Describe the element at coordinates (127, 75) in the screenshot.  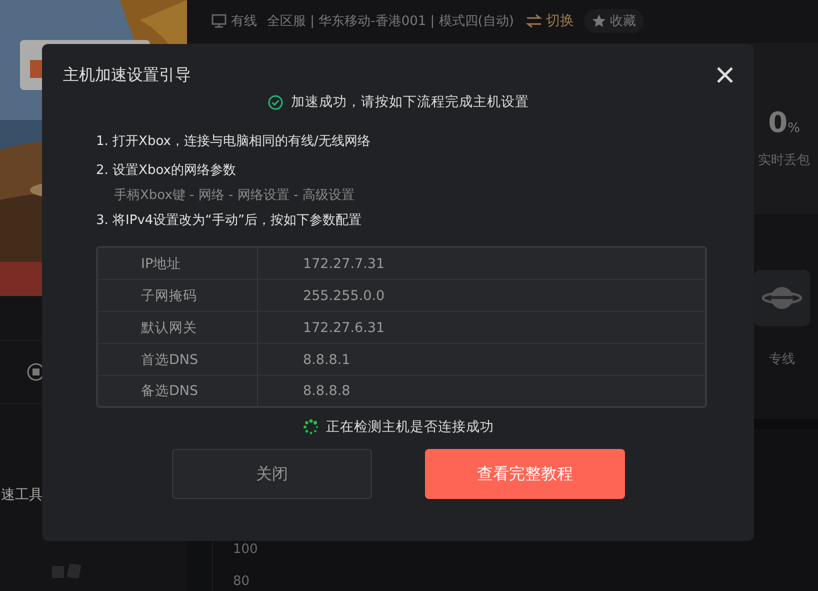
I see `dialog-title: 主机加速设置引导` at that location.